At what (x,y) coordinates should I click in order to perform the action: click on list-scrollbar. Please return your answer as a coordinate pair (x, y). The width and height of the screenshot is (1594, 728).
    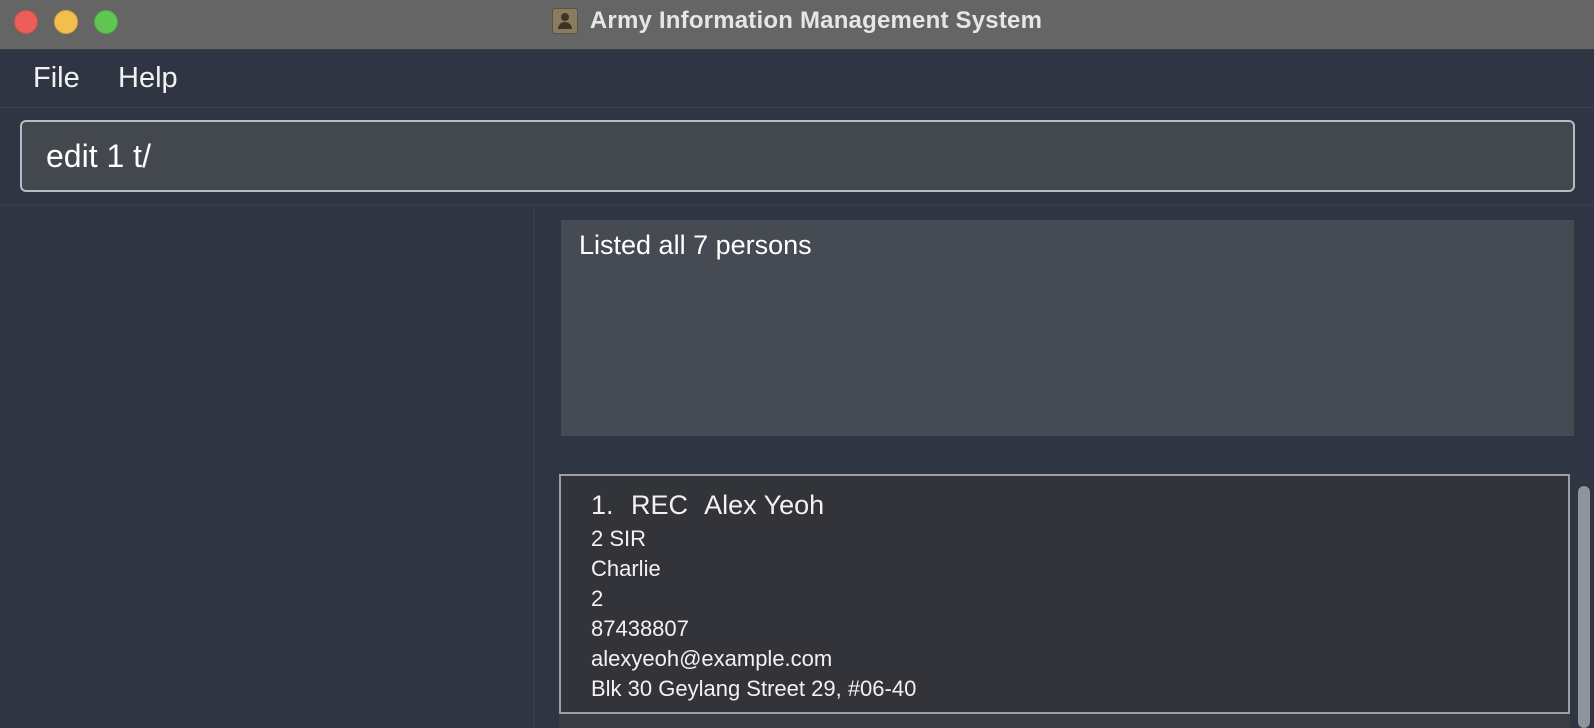
    Looking at the image, I should click on (1584, 601).